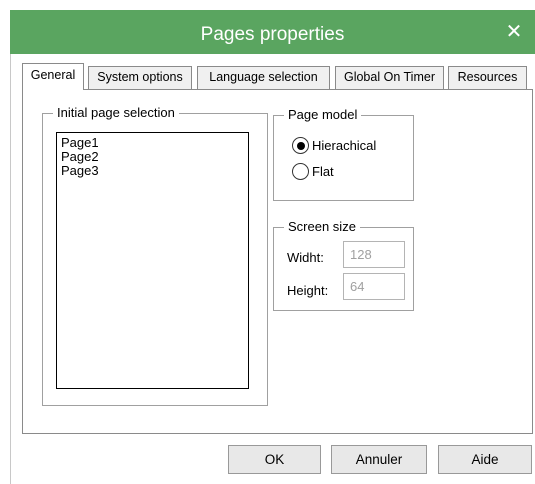 The image size is (535, 484). I want to click on page-model-group: Page model Hierachical Flat, so click(343, 154).